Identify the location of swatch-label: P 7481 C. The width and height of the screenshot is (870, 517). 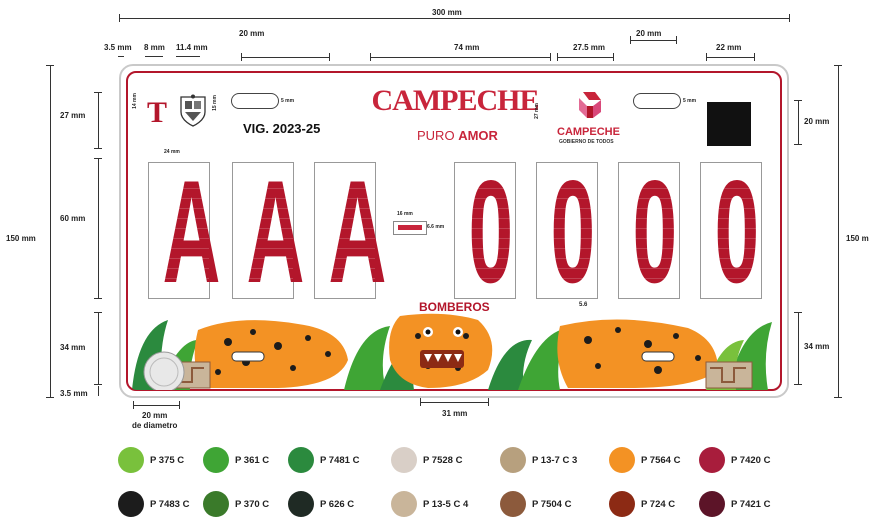
(339, 460).